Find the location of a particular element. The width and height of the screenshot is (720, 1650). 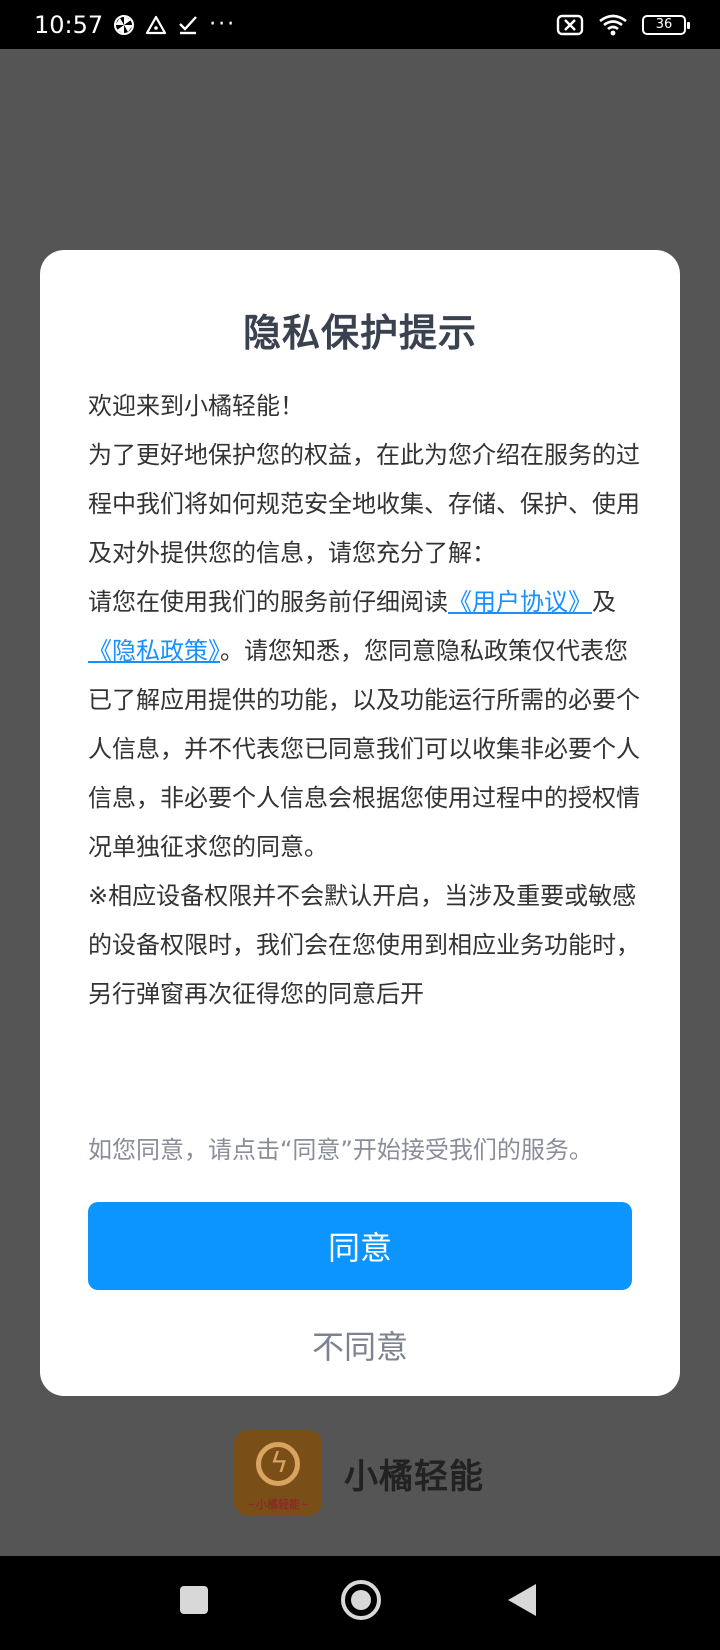

consent-note: 如您同意，请点击“同意”开始接受我们的服务。 is located at coordinates (340, 1150).